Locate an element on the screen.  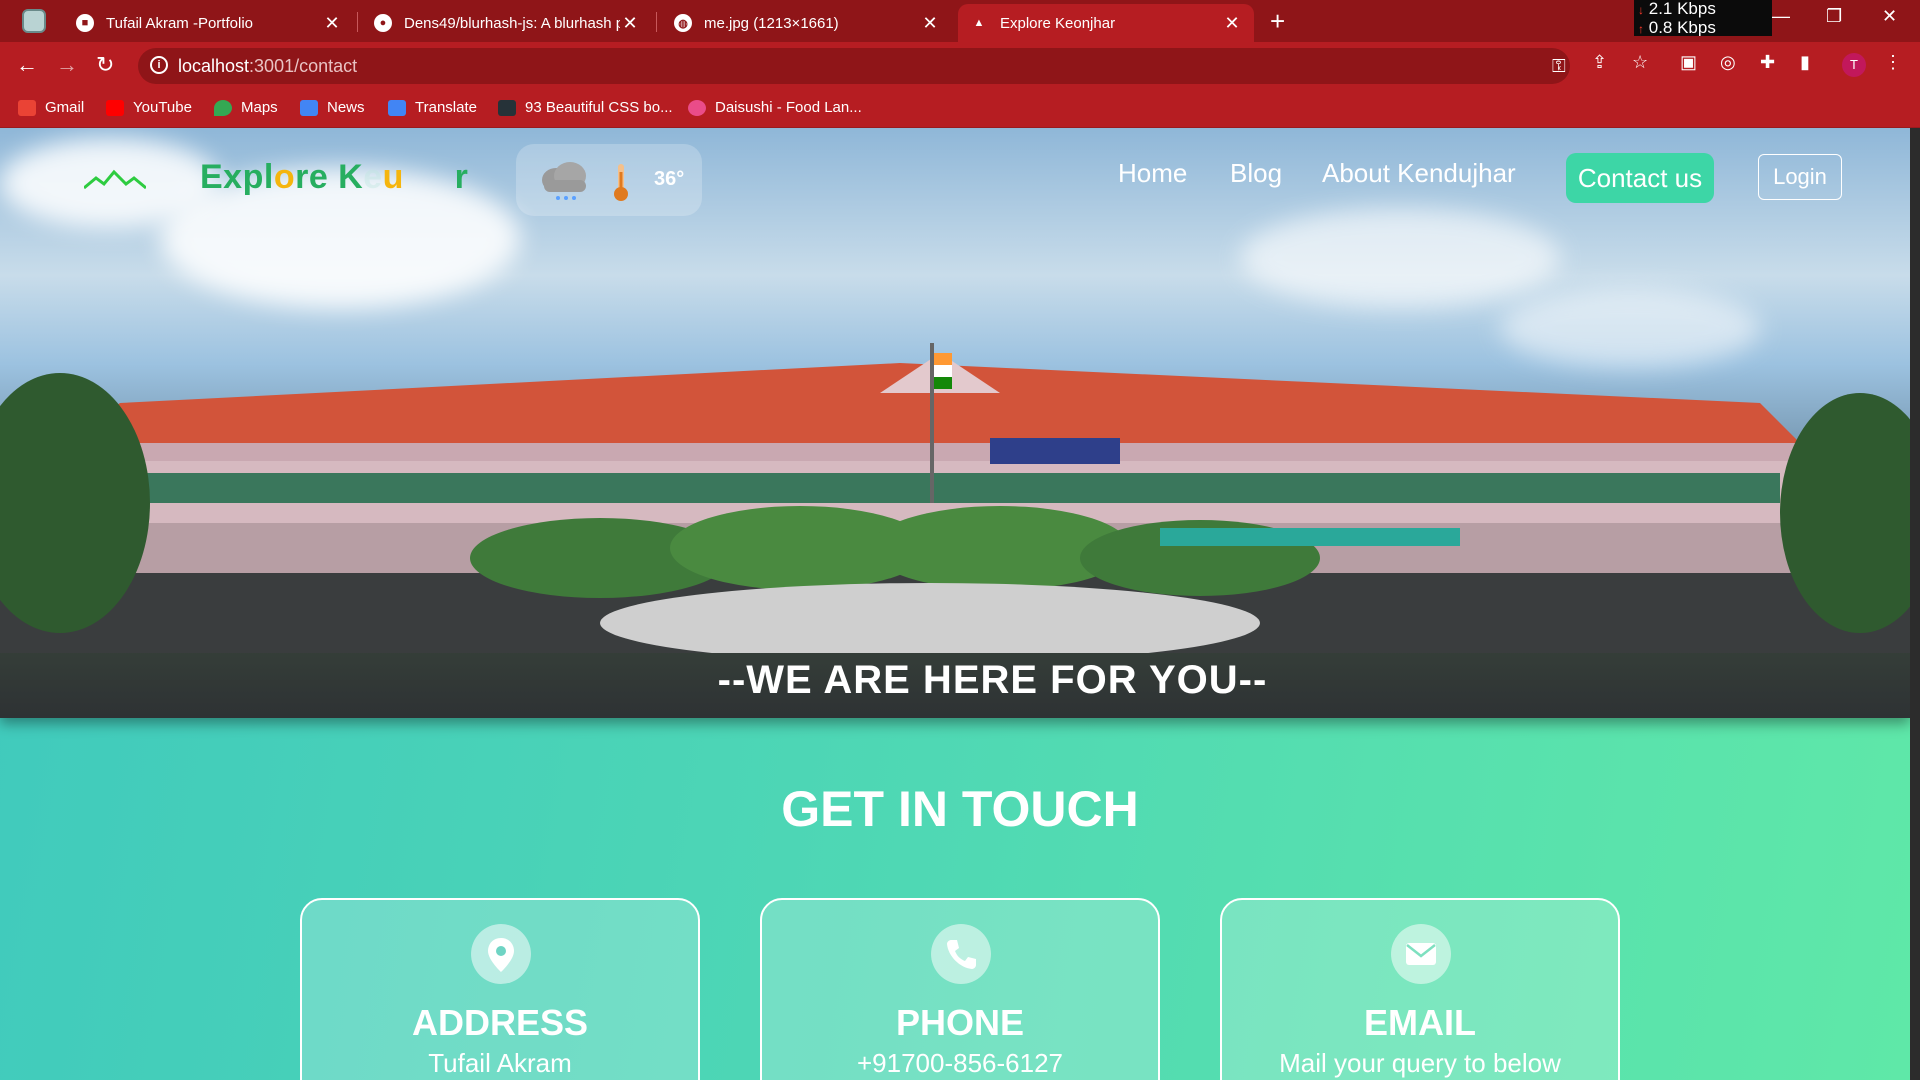
translate-icon is located at coordinates (397, 107).